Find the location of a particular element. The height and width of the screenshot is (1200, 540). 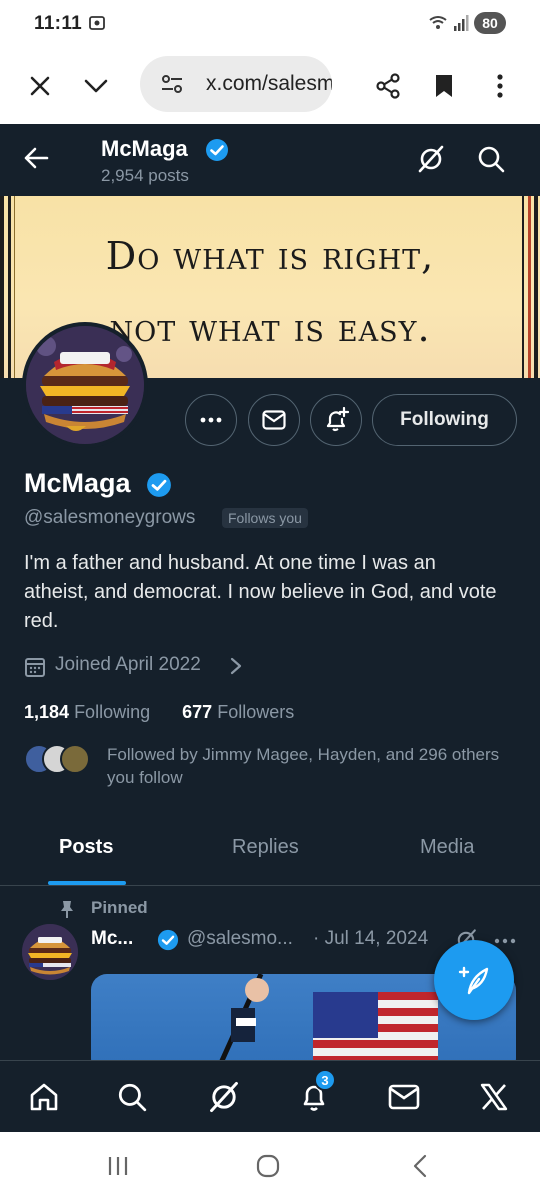

profile-tabs: Posts Replies Media is located at coordinates (270, 850).